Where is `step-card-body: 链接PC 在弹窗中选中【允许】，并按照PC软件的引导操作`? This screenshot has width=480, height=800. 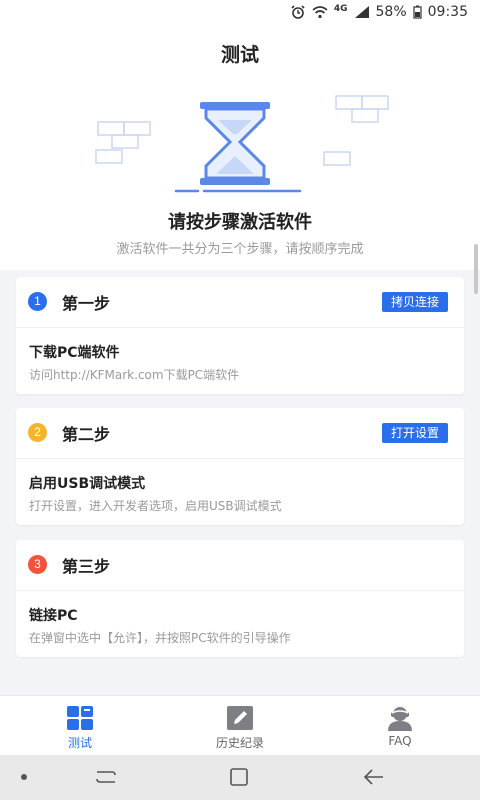 step-card-body: 链接PC 在弹窗中选中【允许】，并按照PC软件的引导操作 is located at coordinates (240, 624).